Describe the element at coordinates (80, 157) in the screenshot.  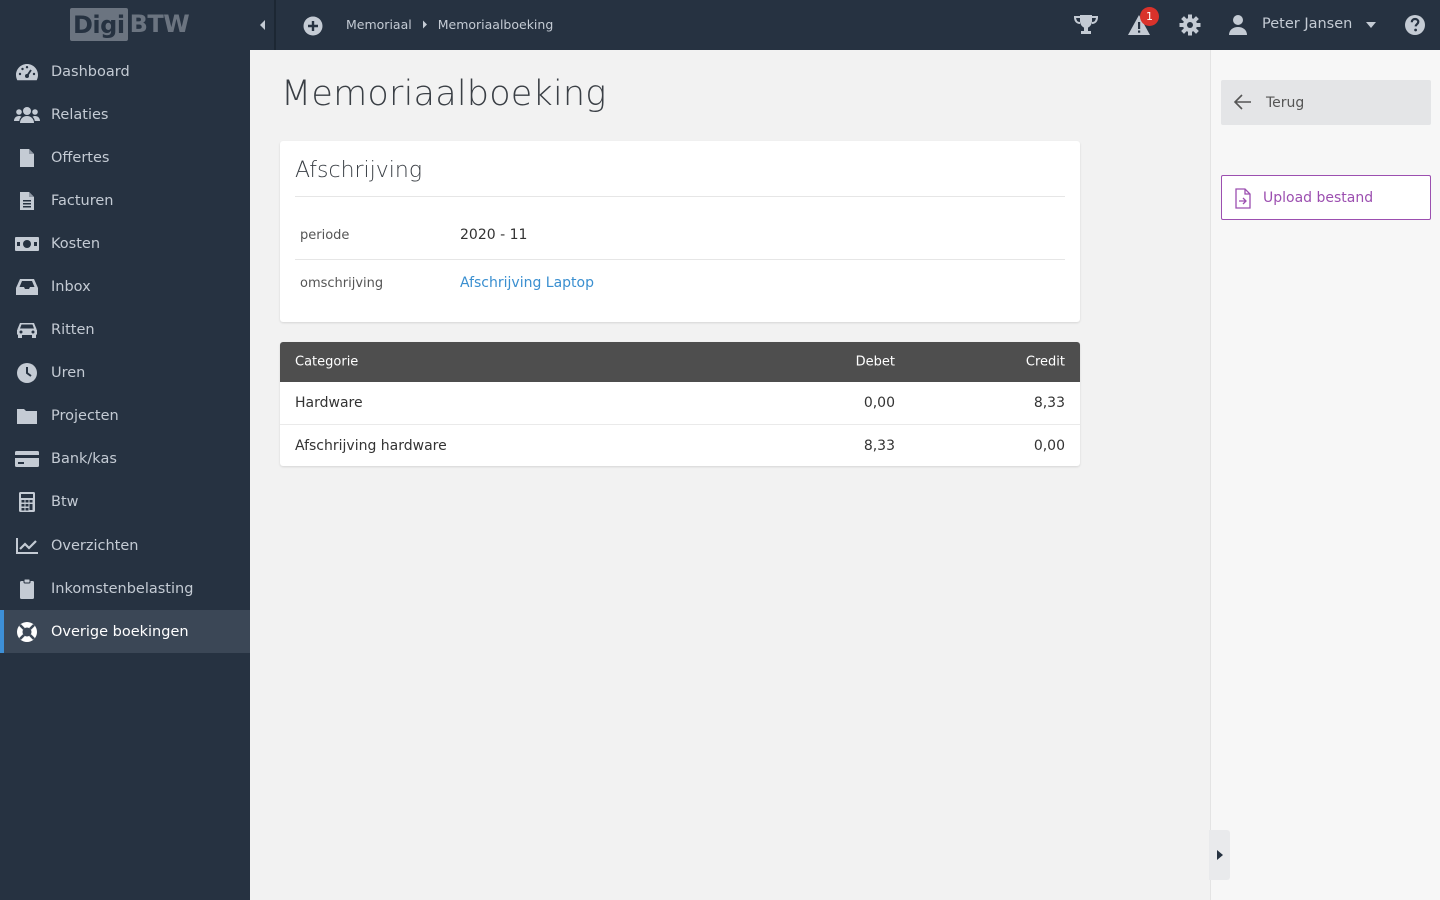
I see `sidebar-item-label: Offertes` at that location.